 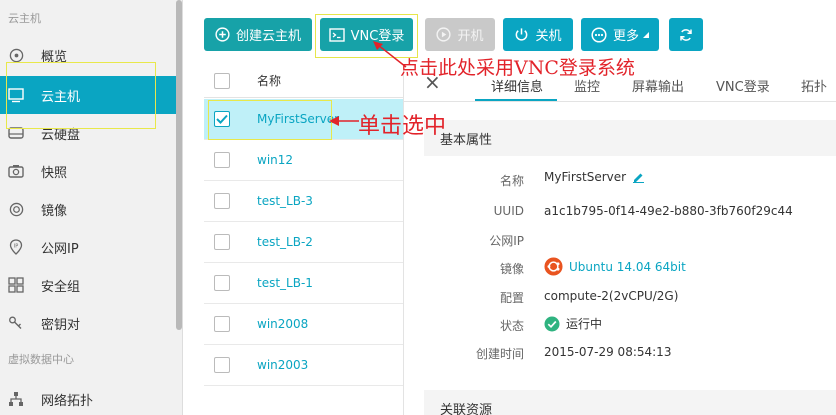 What do you see at coordinates (511, 326) in the screenshot?
I see `label-status: 状态` at bounding box center [511, 326].